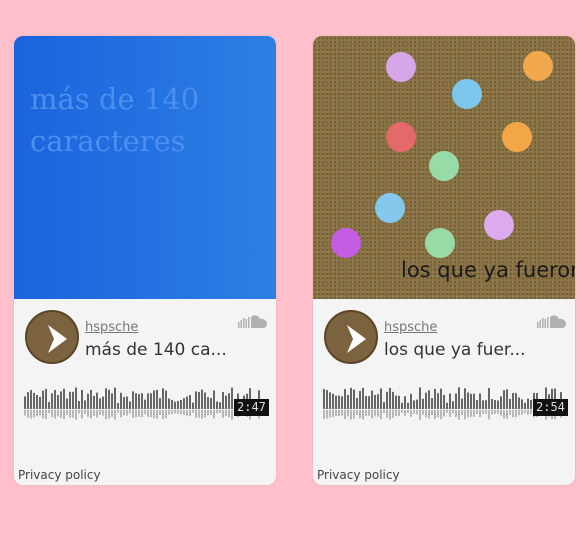 The width and height of the screenshot is (582, 551). I want to click on play-icon, so click(57, 339).